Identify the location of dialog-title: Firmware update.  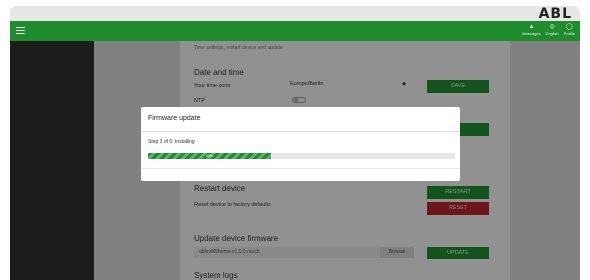
(174, 118).